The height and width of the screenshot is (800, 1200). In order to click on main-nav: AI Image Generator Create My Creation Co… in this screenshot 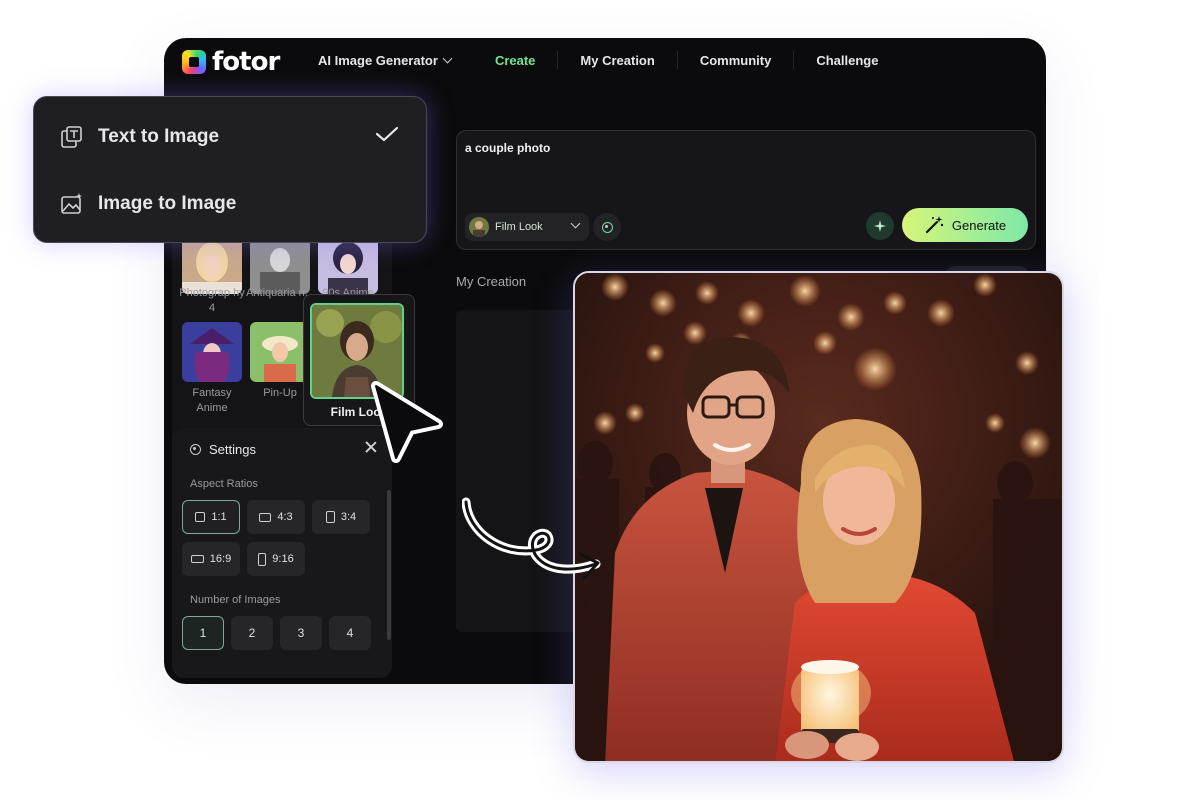, I will do `click(609, 60)`.